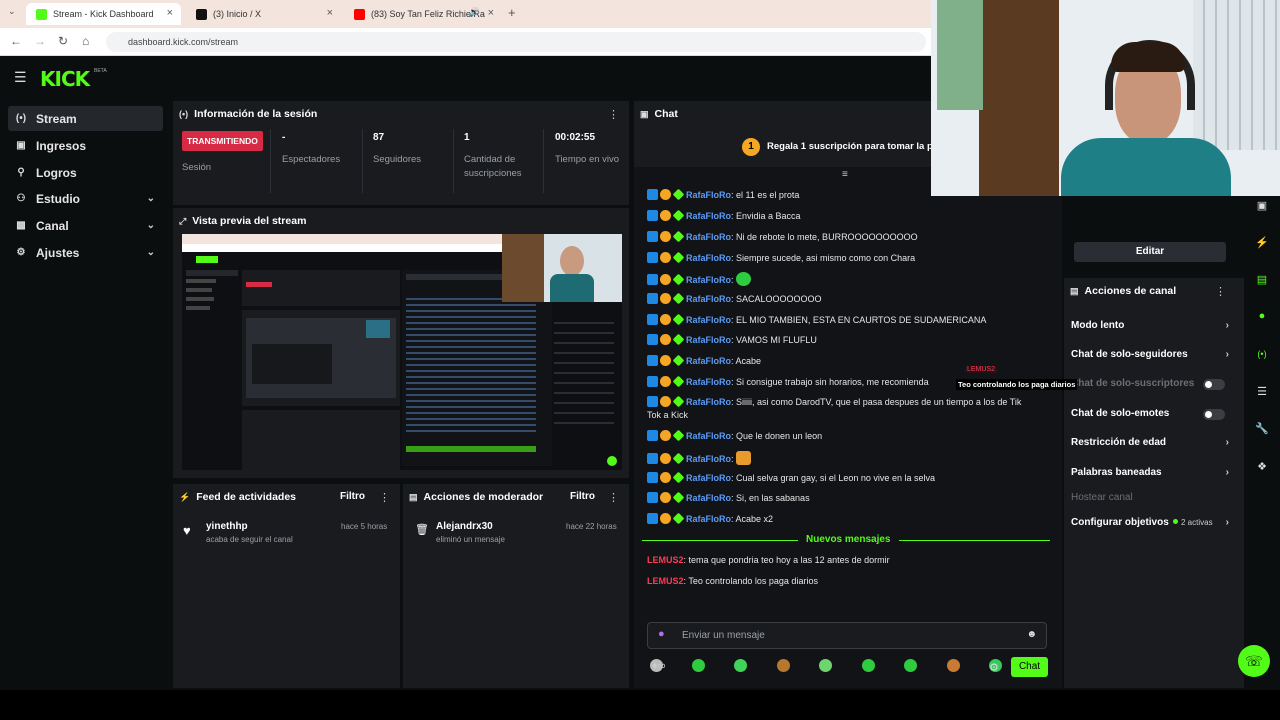 The height and width of the screenshot is (720, 1280). I want to click on sidebar-item-ingresos: ▣ Ingresos, so click(85, 145).